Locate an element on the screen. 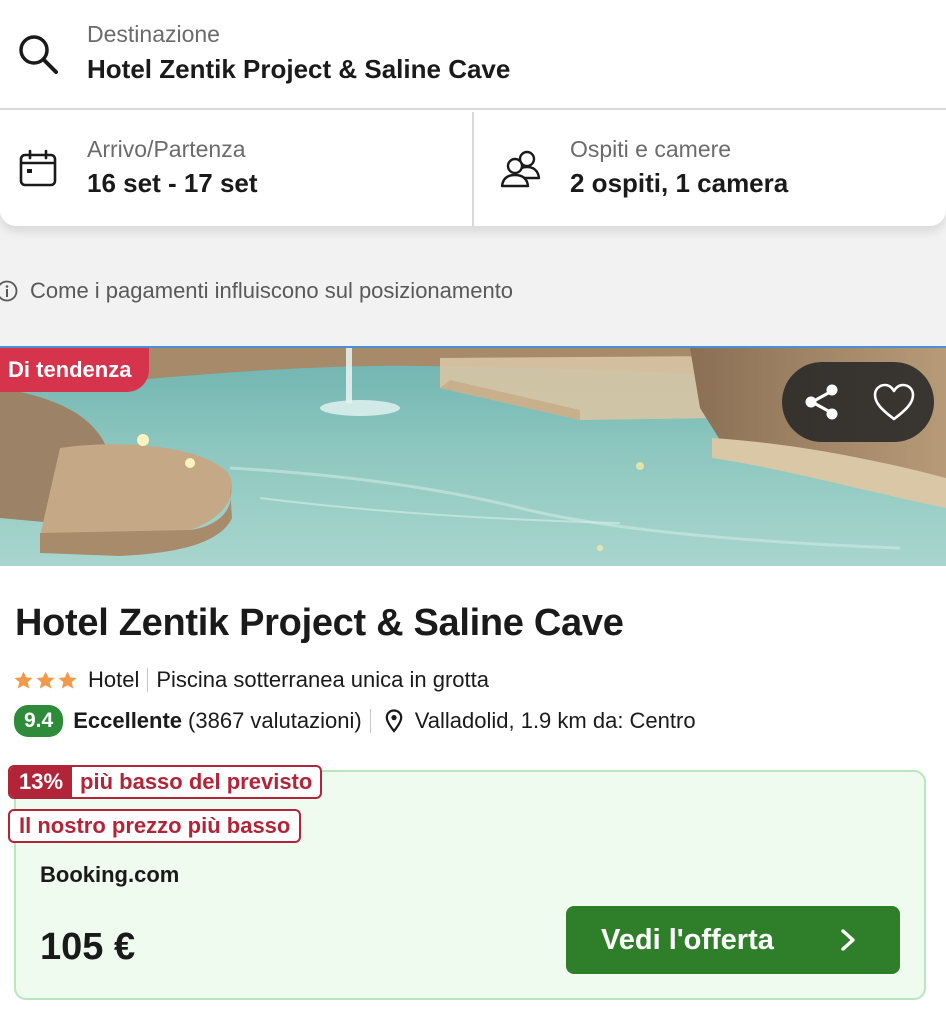 This screenshot has height=1014, width=946. share-icon is located at coordinates (822, 402).